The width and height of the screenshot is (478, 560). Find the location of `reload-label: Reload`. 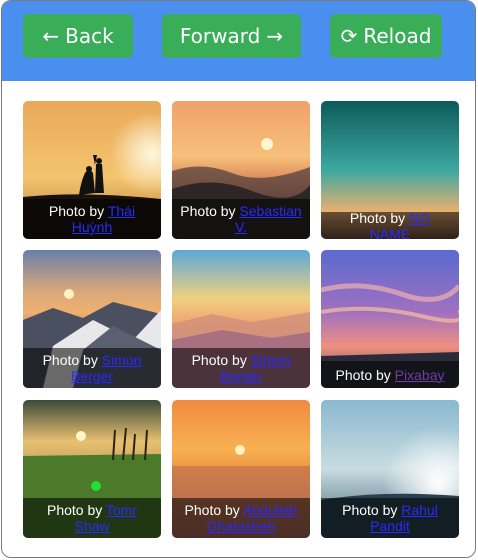

reload-label: Reload is located at coordinates (397, 36).